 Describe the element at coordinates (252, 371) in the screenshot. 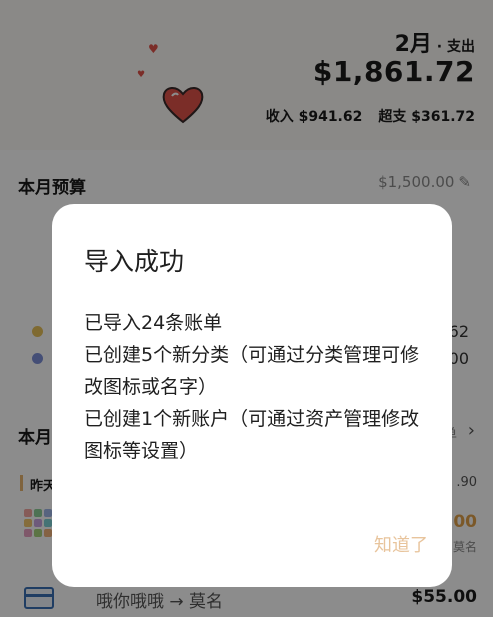

I see `dialog-line: 已创建5个新分类（可通过分类管理可修改图标或名字）` at that location.